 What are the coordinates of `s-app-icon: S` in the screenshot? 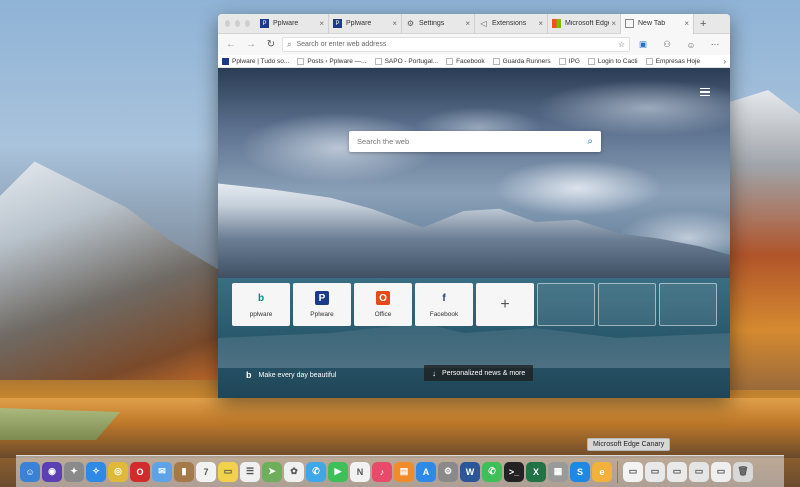 It's located at (580, 471).